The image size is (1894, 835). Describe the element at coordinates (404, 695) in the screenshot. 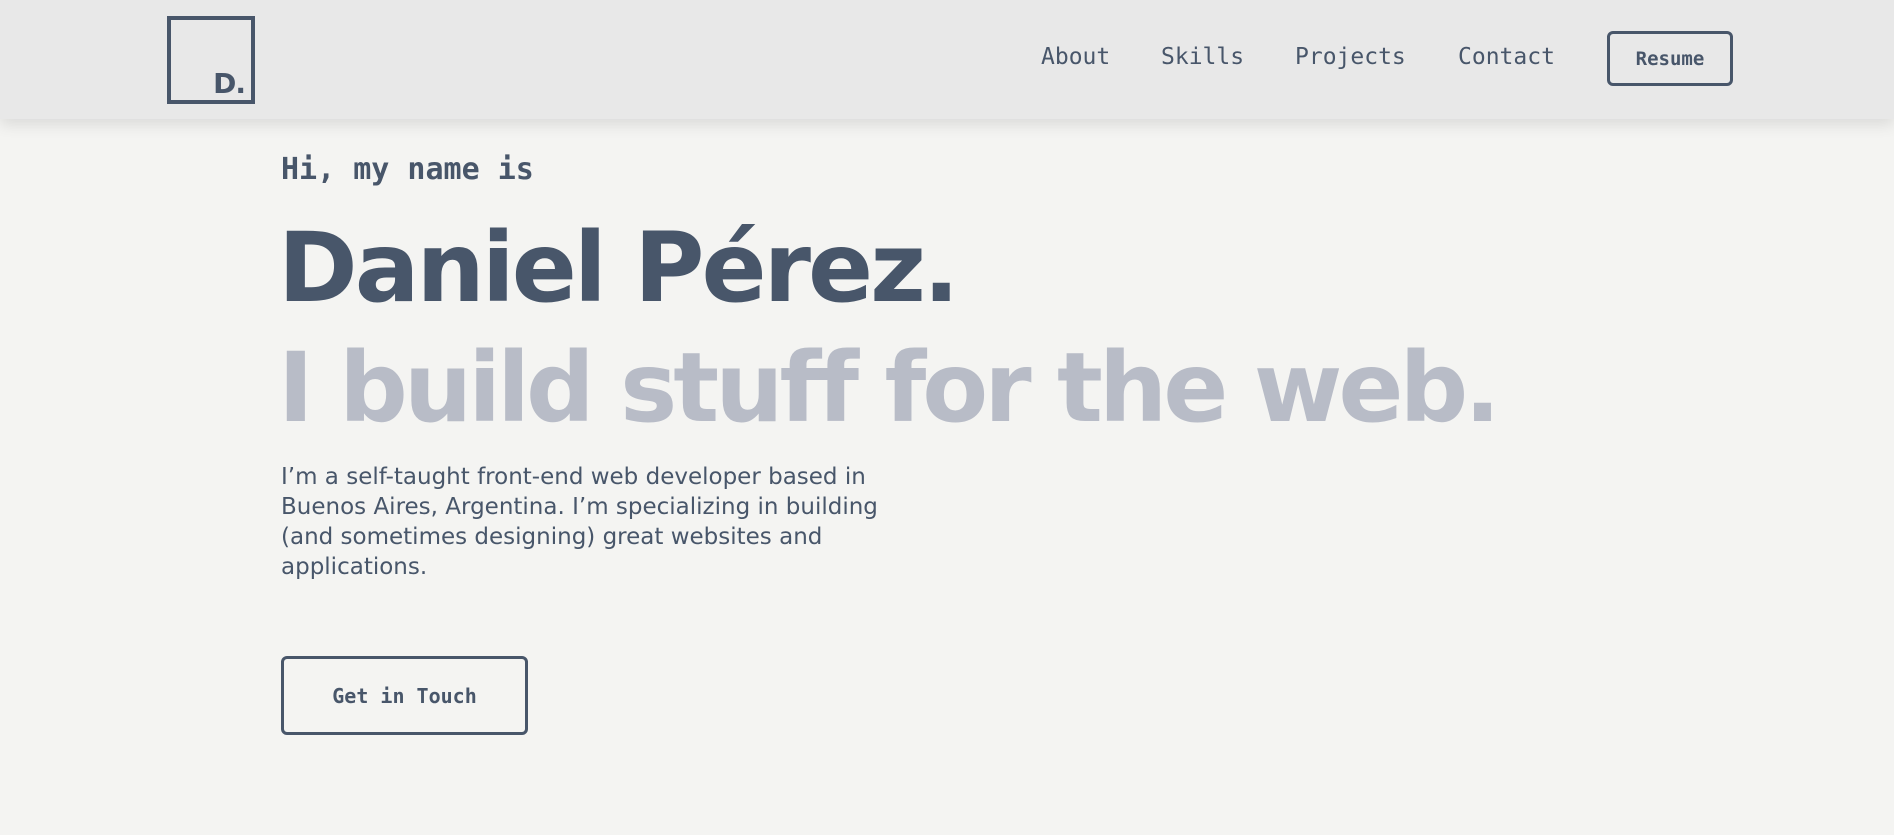

I see `get-in-touch-button: Get in Touch` at that location.